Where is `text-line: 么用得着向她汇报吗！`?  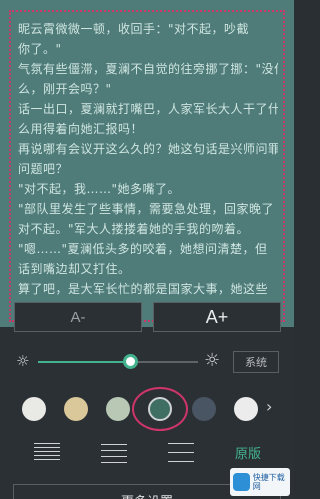 text-line: 么用得着向她汇报吗！ is located at coordinates (81, 129).